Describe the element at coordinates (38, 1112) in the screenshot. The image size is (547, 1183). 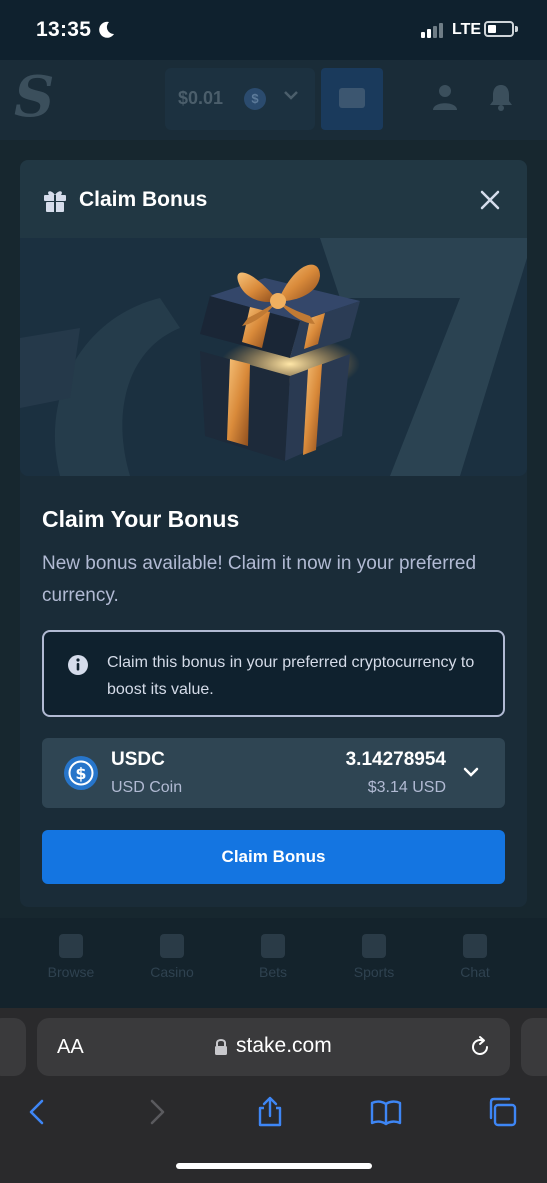
I see `back-icon` at that location.